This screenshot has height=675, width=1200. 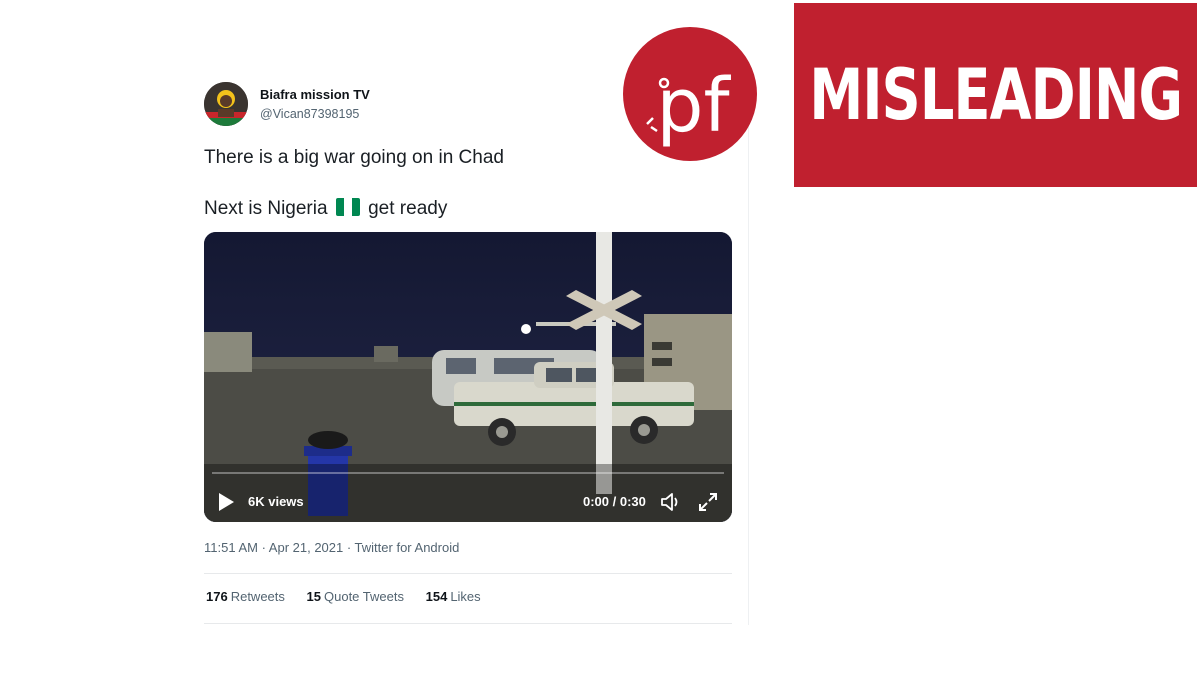 What do you see at coordinates (408, 208) in the screenshot?
I see `tweet-text-after-flag: get ready` at bounding box center [408, 208].